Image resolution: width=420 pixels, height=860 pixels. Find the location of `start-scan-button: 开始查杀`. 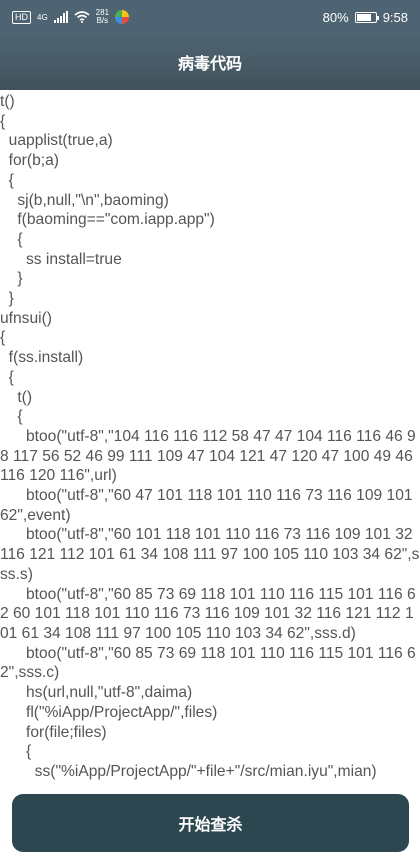

start-scan-button: 开始查杀 is located at coordinates (210, 823).